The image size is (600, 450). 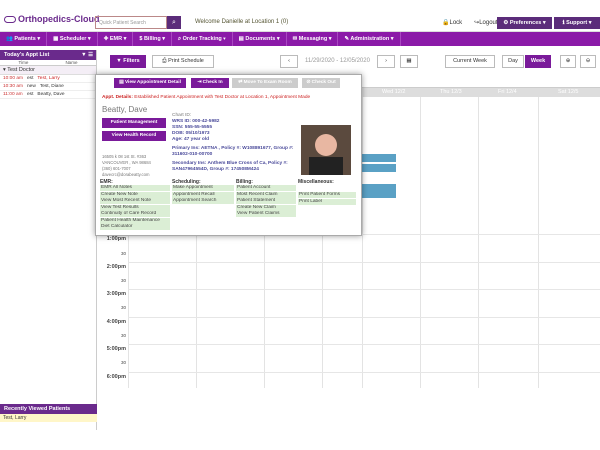 I want to click on filter-icon: ▼ ☰, so click(x=87, y=55).